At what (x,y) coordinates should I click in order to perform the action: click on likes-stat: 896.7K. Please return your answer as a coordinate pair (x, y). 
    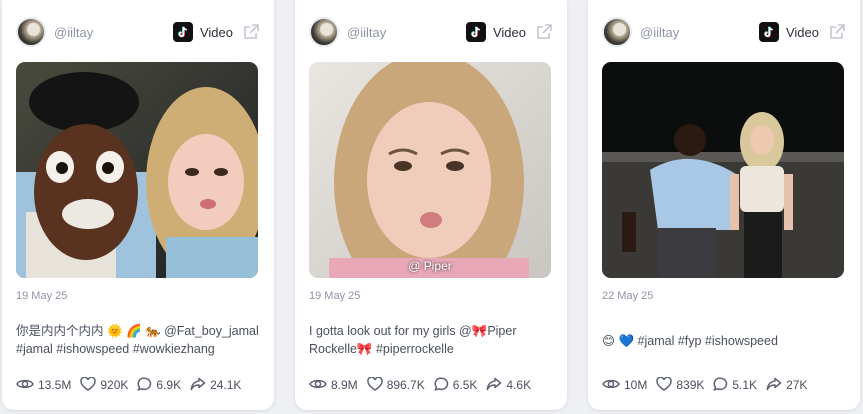
    Looking at the image, I should click on (395, 385).